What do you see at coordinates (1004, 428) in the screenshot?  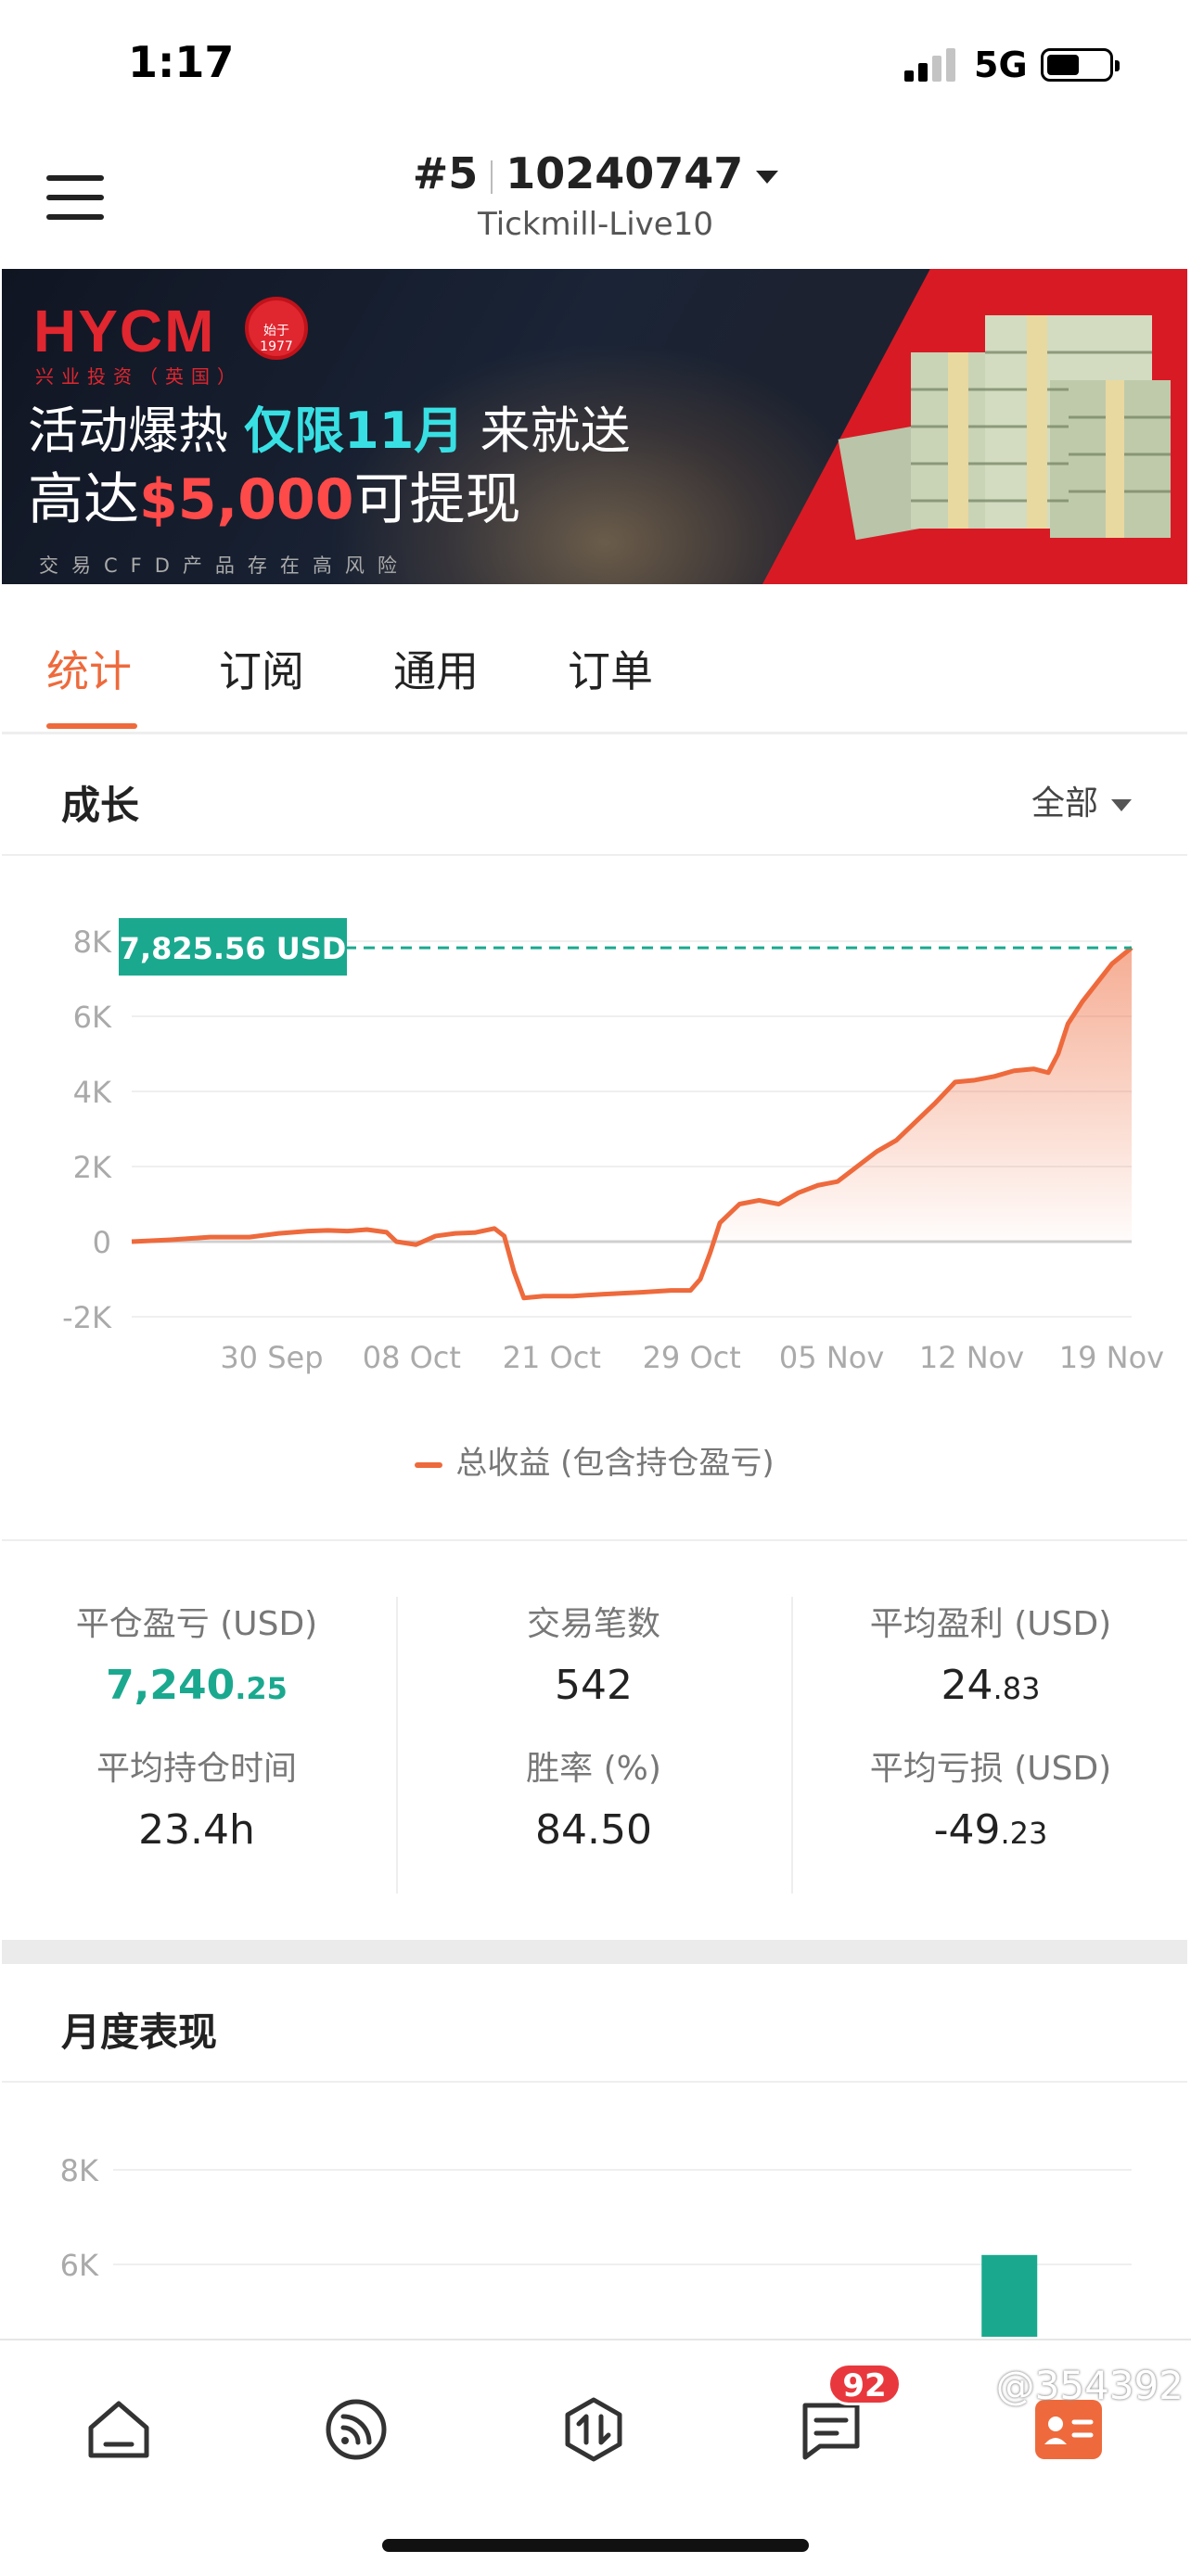 I see `cash-stack-image` at bounding box center [1004, 428].